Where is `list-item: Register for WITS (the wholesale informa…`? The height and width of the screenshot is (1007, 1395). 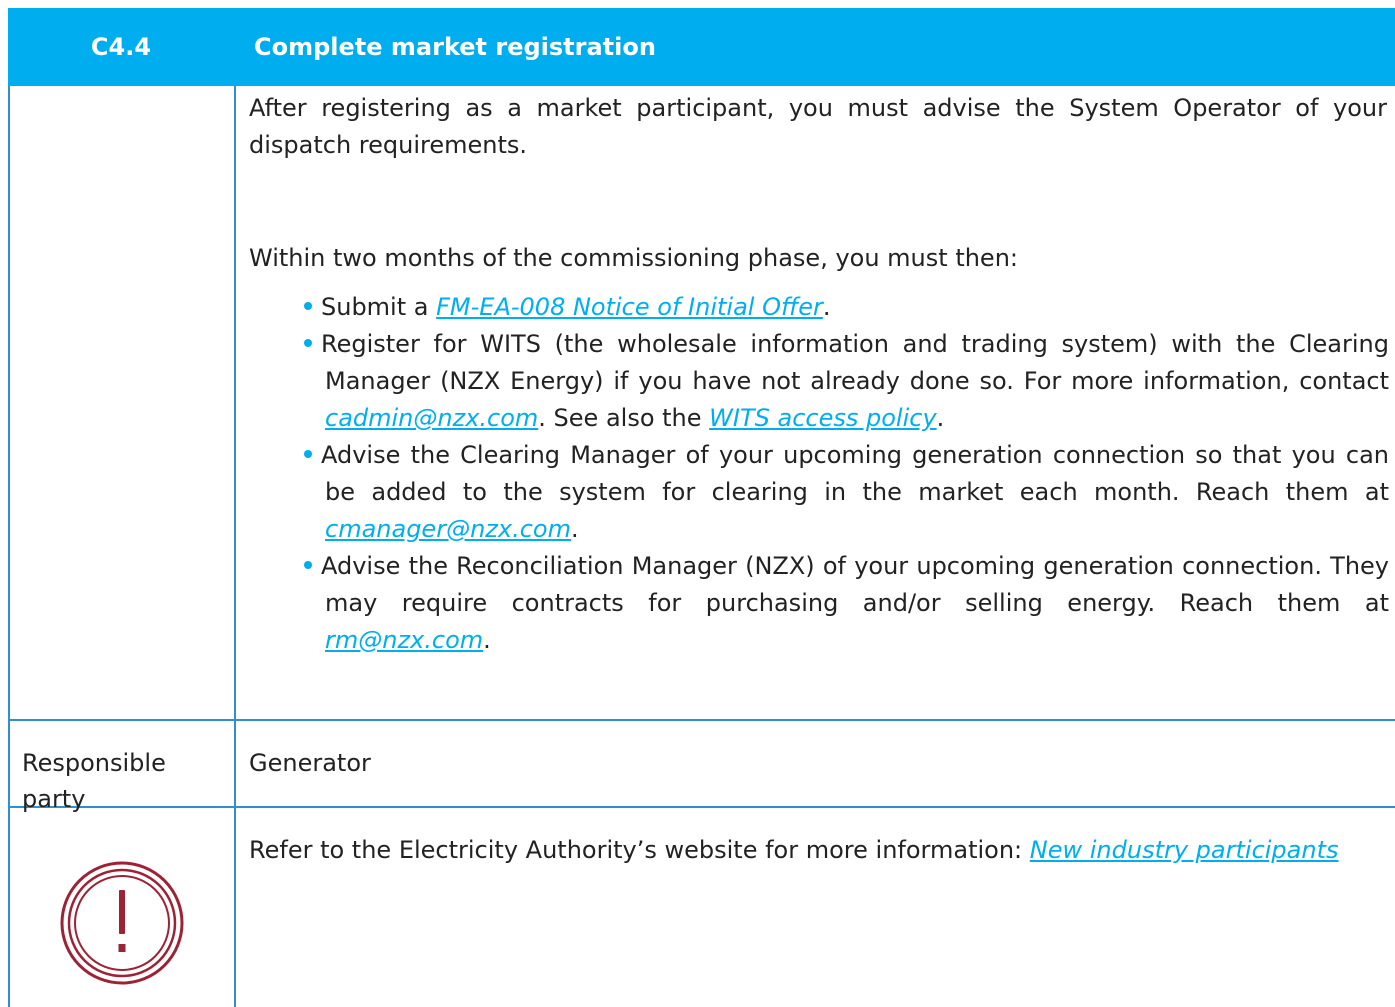
list-item: Register for WITS (the wholesale informa… is located at coordinates (819, 381).